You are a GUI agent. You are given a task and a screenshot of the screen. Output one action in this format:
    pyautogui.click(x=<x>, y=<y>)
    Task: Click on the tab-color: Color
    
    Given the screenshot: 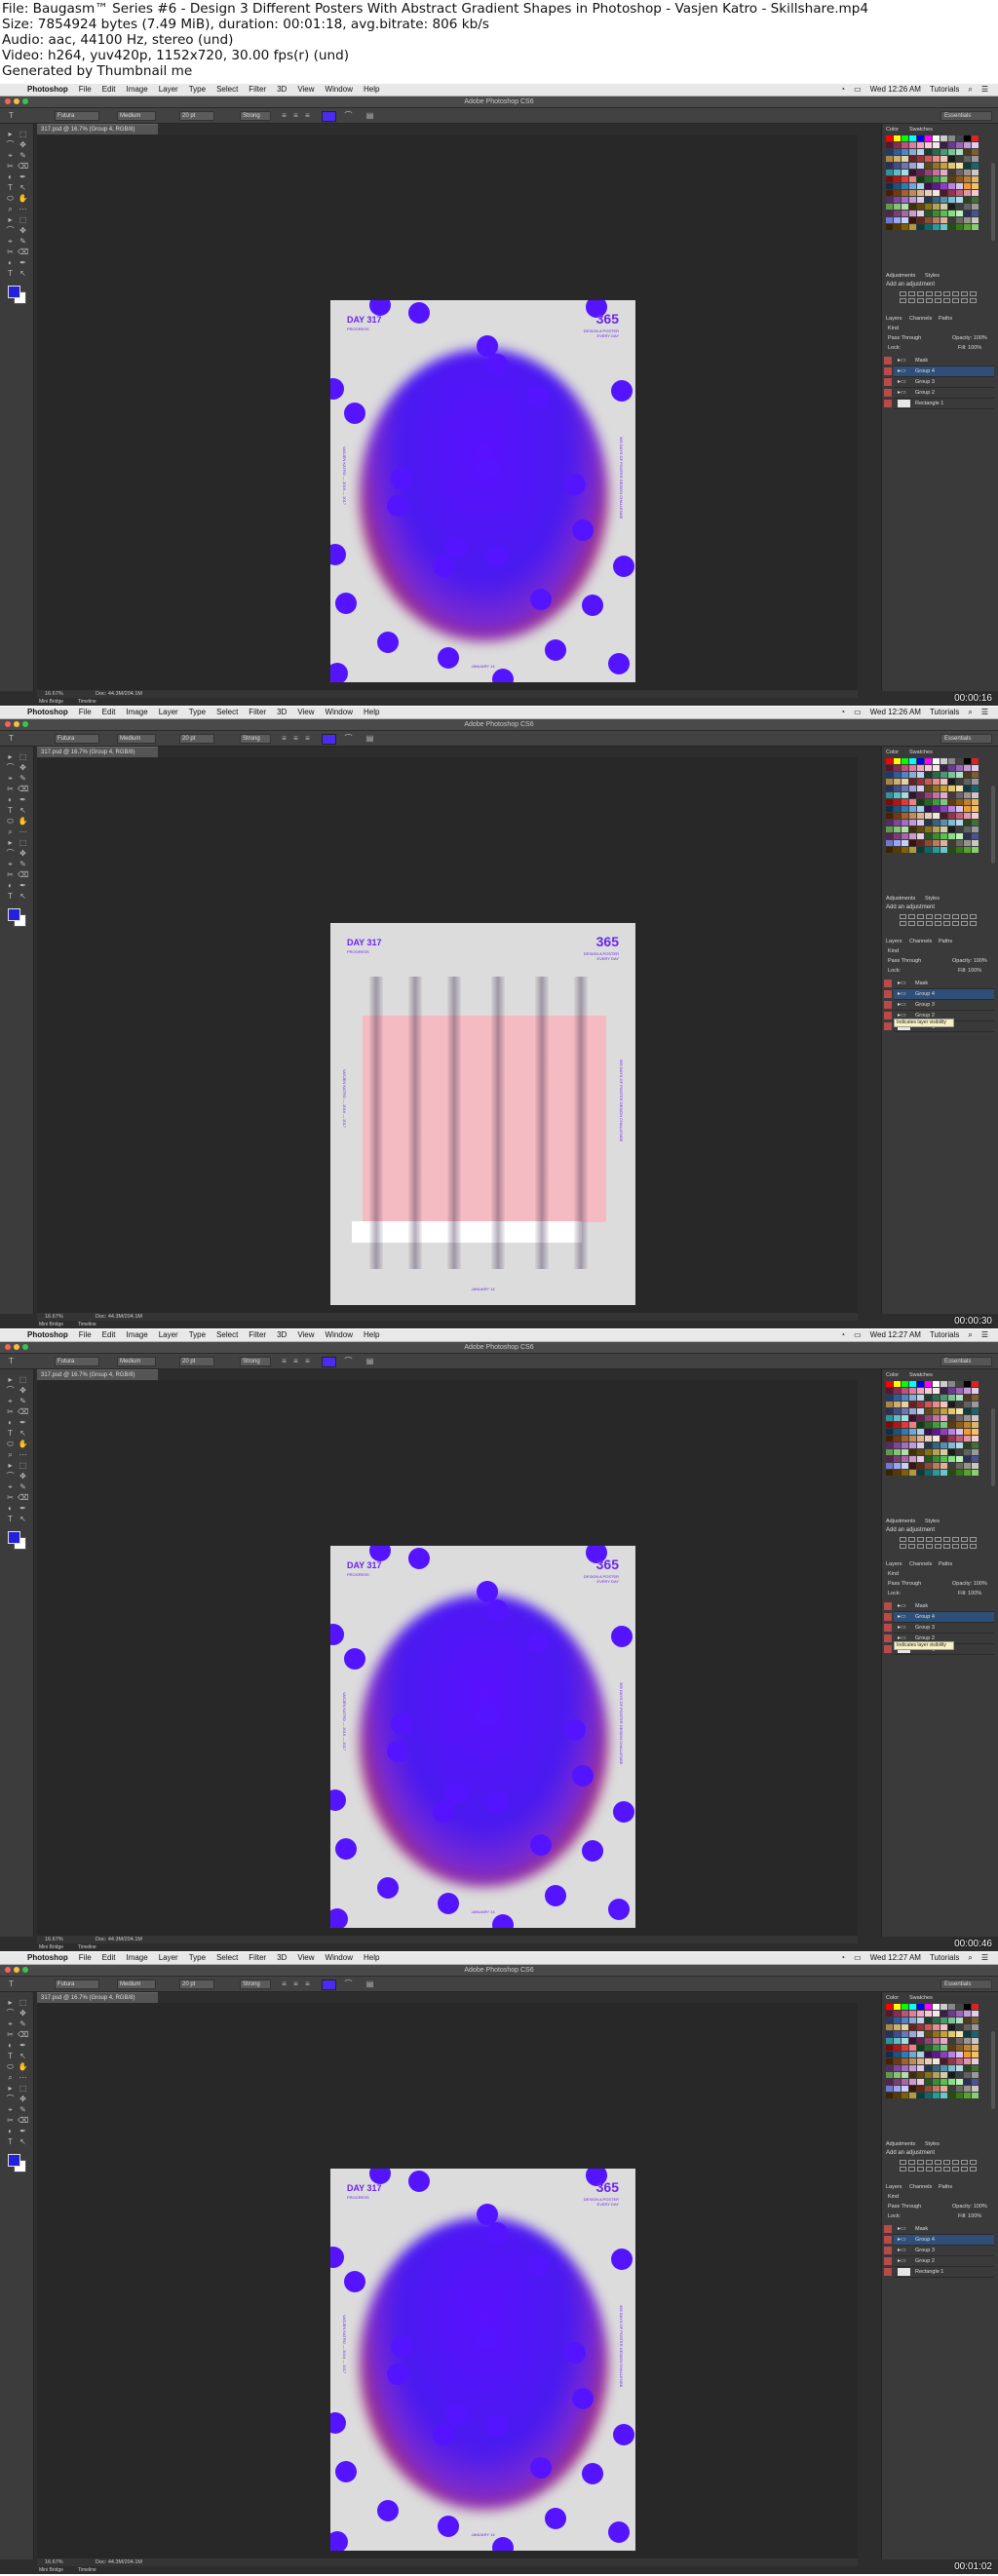 What is the action you would take?
    pyautogui.click(x=892, y=1375)
    